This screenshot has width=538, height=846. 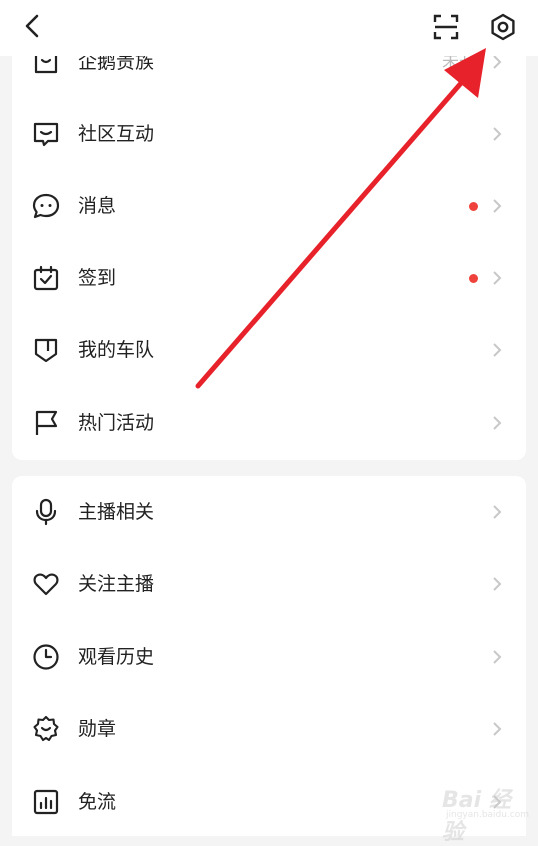 What do you see at coordinates (475, 806) in the screenshot?
I see `watermark: Bai 经验 jingyan.baidu.com` at bounding box center [475, 806].